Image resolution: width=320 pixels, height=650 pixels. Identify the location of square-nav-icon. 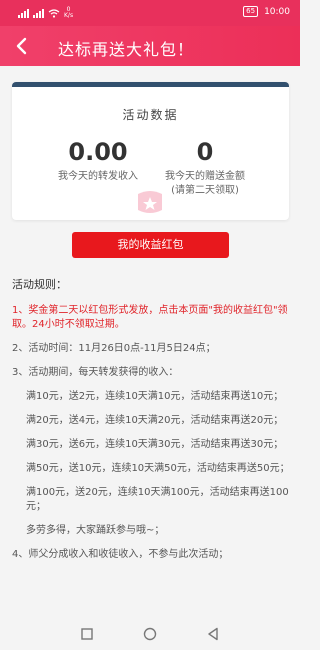
(87, 634).